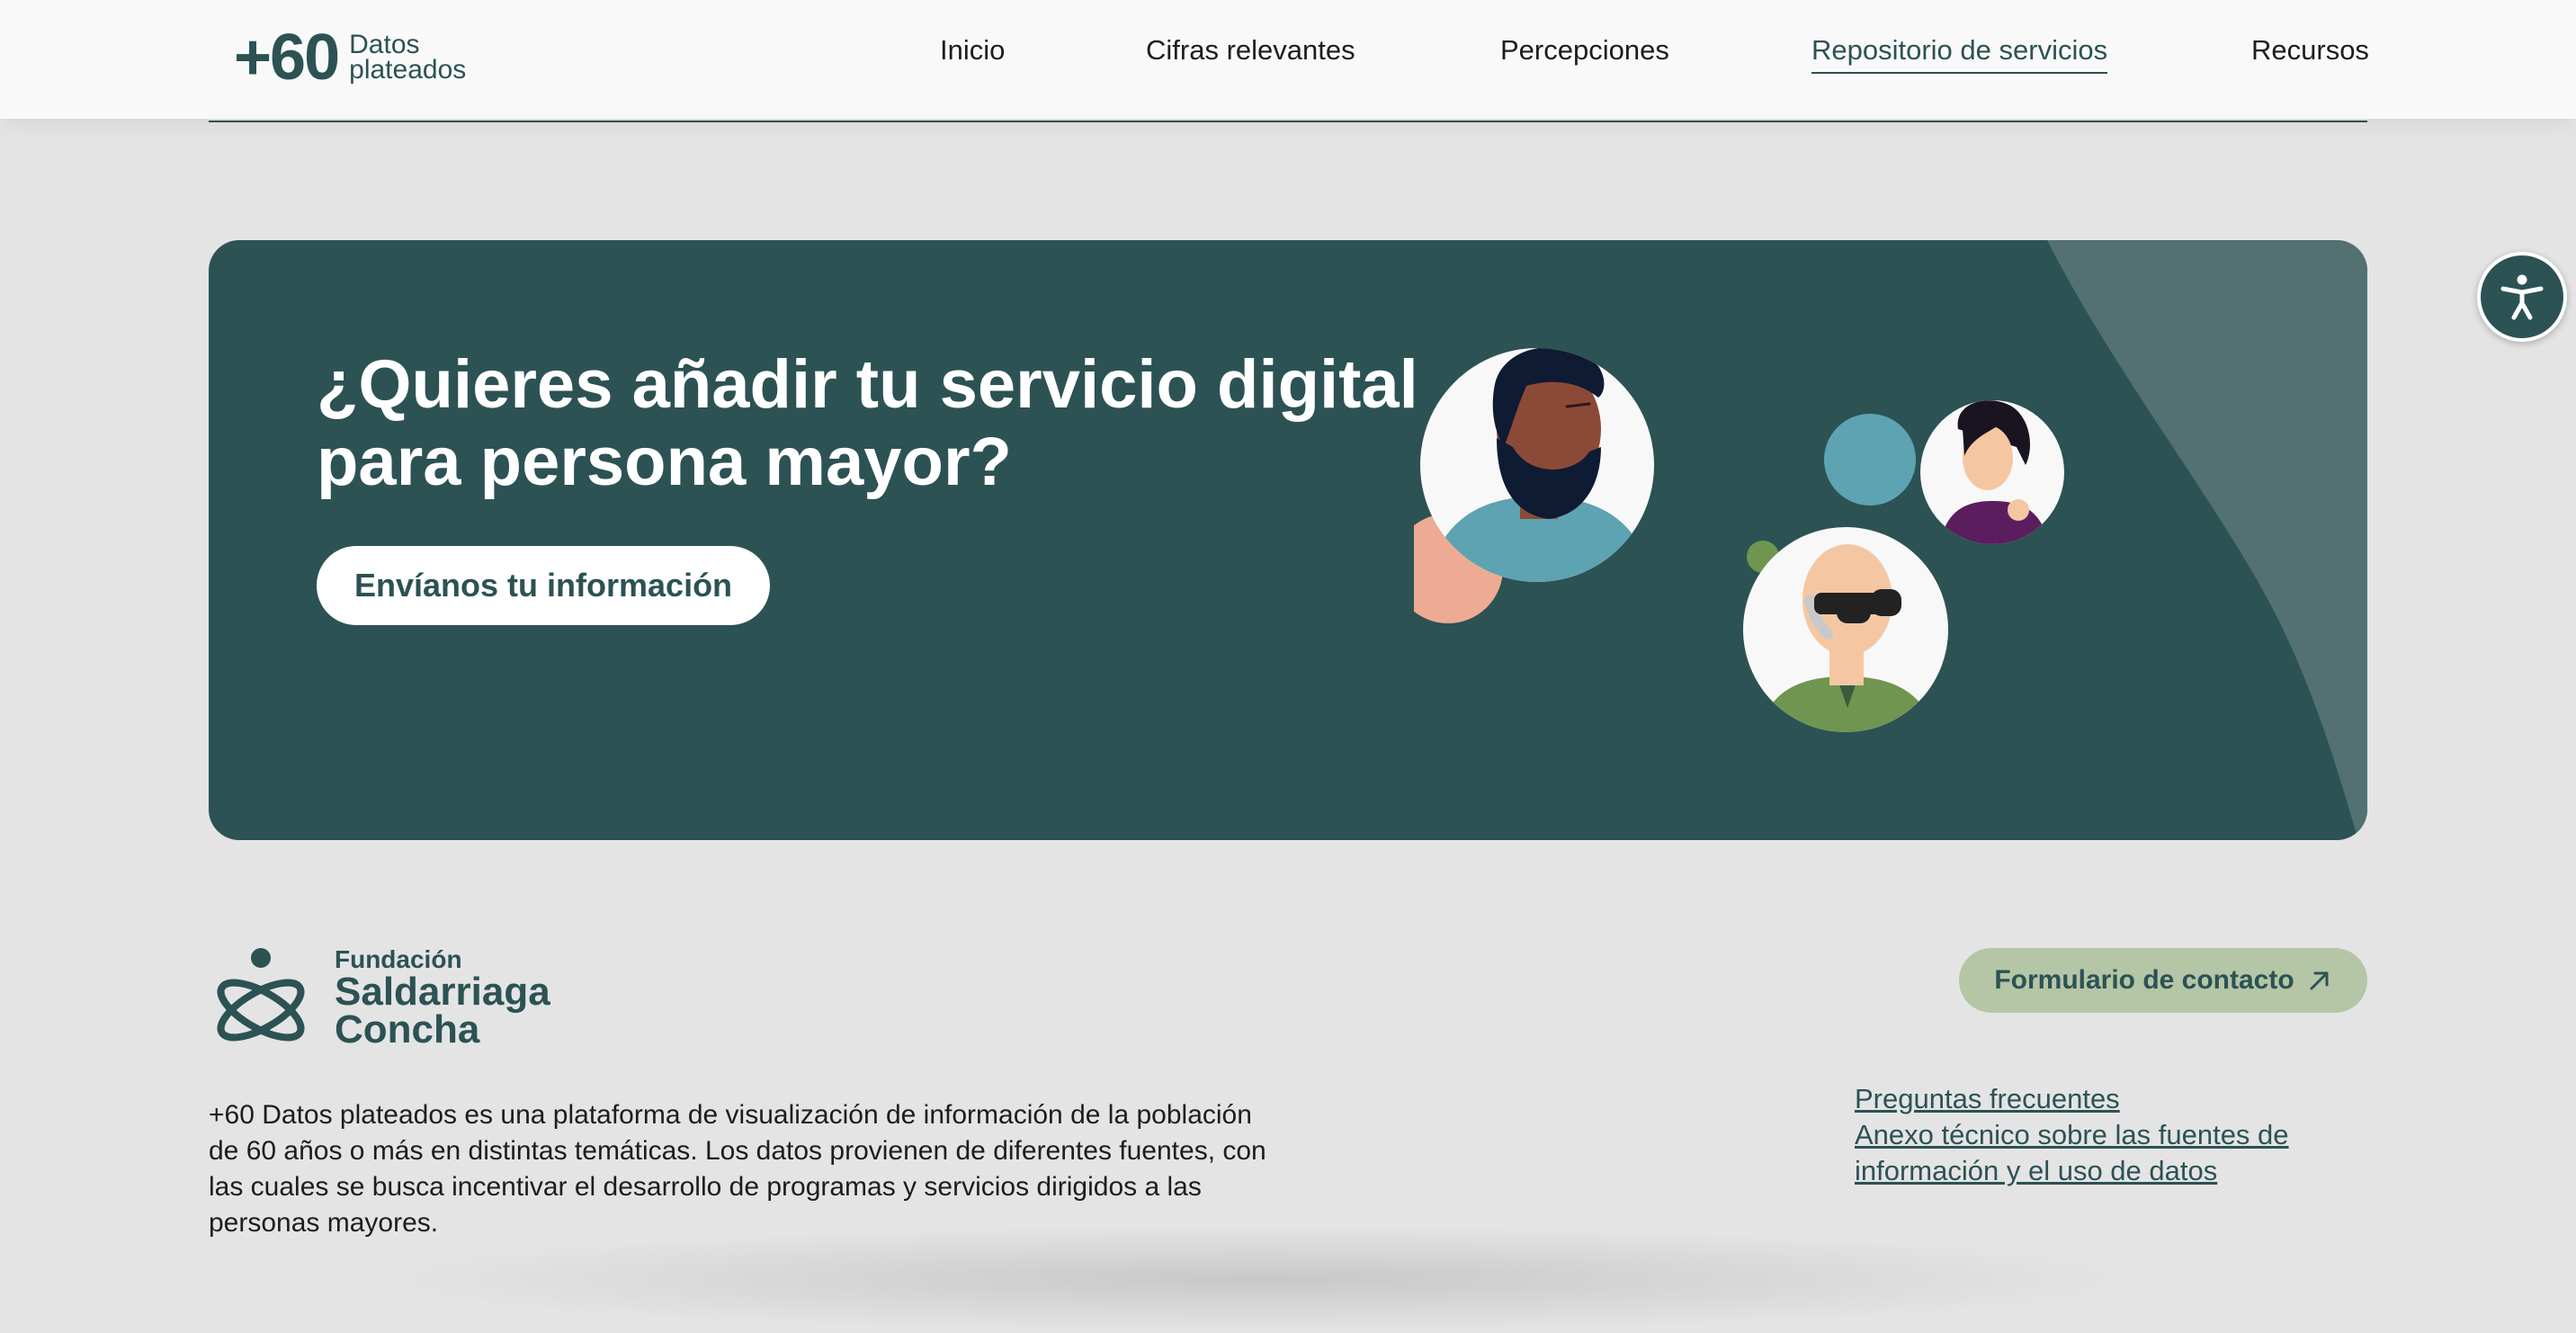 The width and height of the screenshot is (2576, 1333). I want to click on fundacion-name-line1: Saldarriaga, so click(442, 992).